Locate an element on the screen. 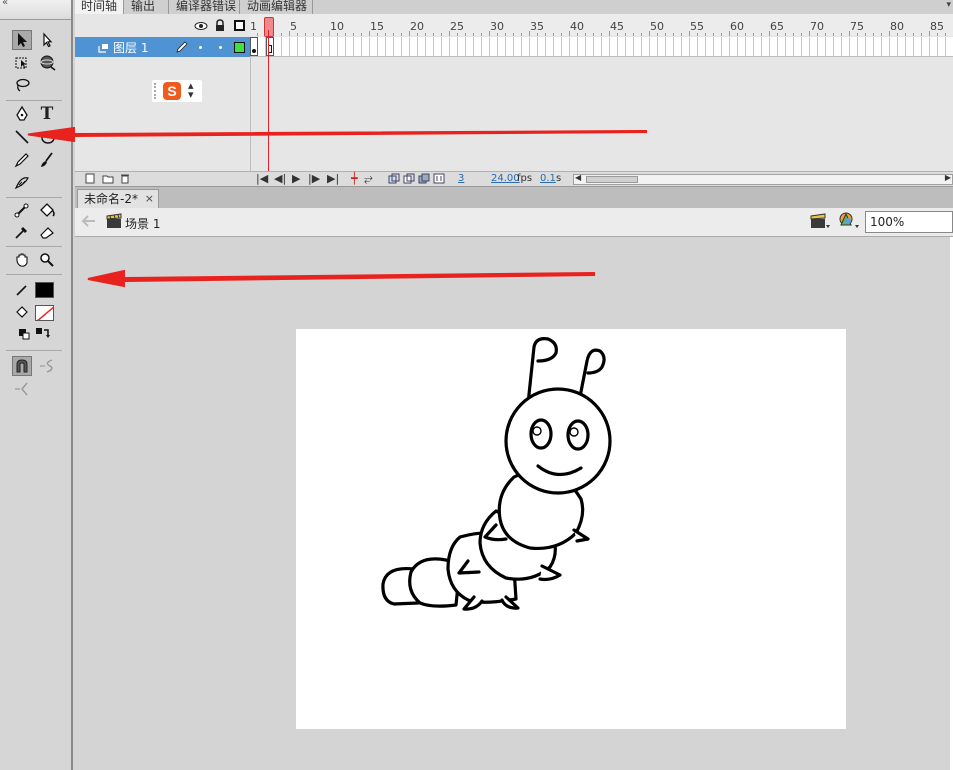 The height and width of the screenshot is (770, 953). center-frame-icon: ┿ is located at coordinates (354, 178).